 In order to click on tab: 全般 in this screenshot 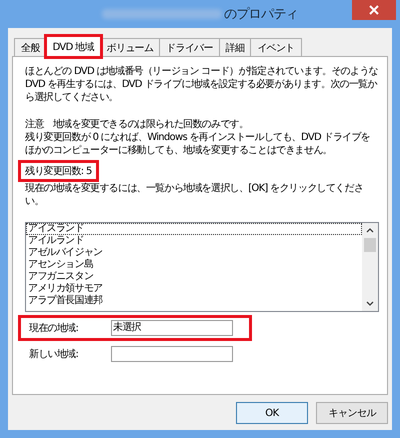, I will do `click(30, 47)`.